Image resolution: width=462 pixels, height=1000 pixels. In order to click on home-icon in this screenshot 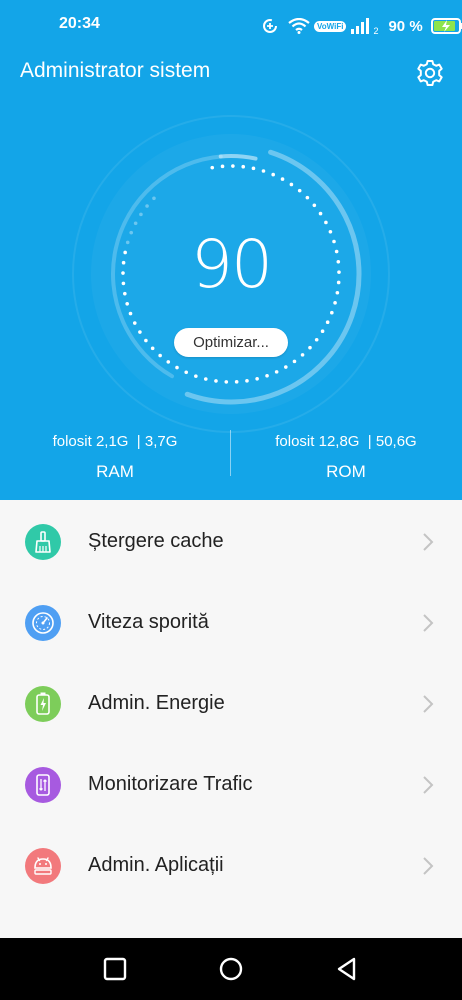, I will do `click(231, 969)`.